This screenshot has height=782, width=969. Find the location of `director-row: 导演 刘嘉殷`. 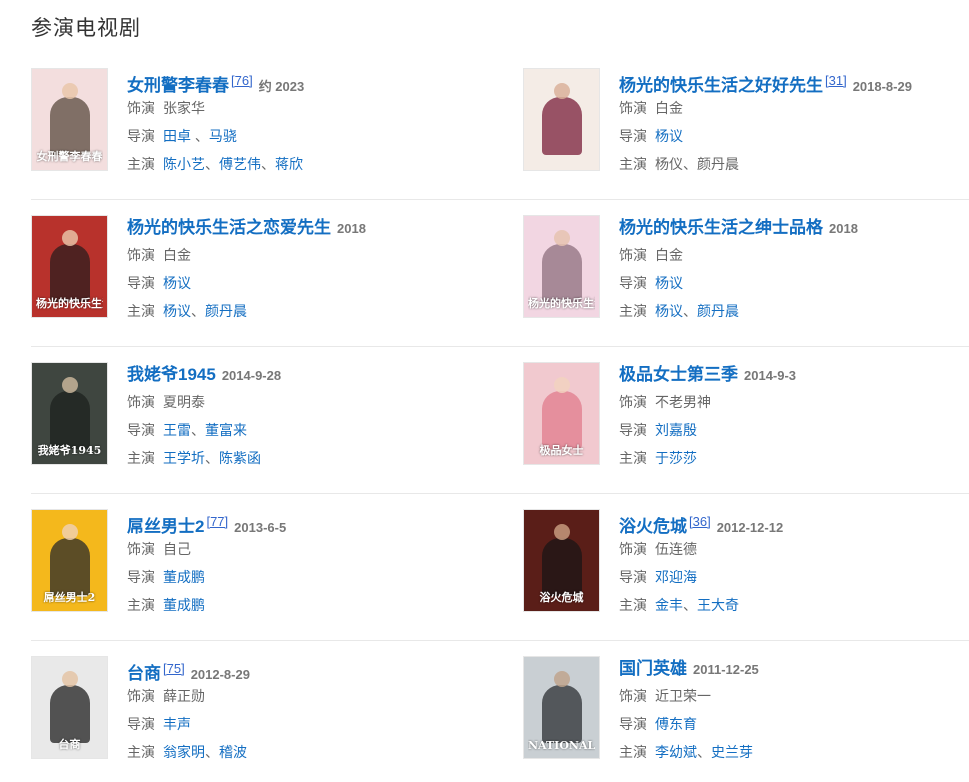

director-row: 导演 刘嘉殷 is located at coordinates (794, 430).